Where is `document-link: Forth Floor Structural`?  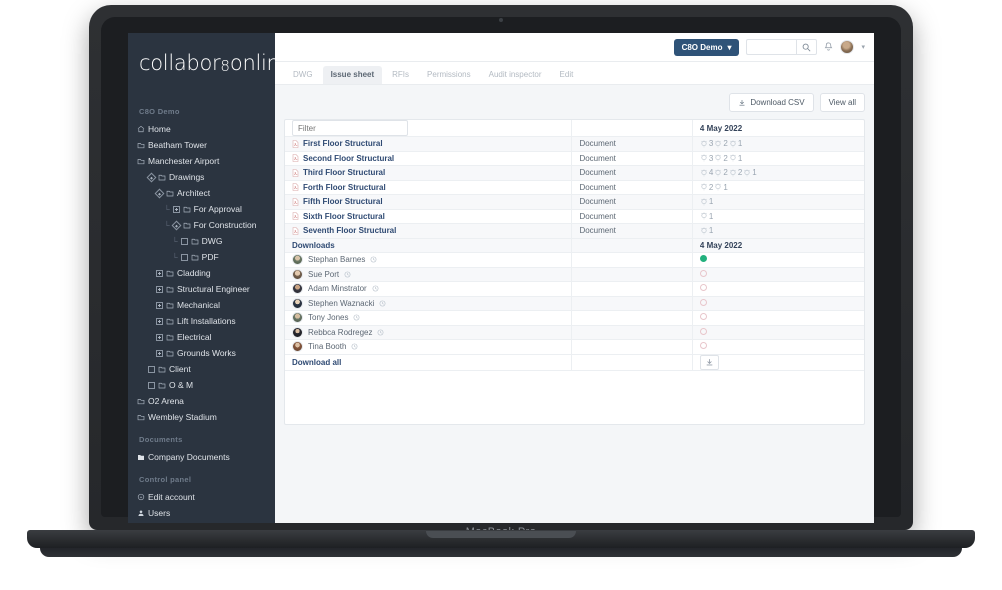 document-link: Forth Floor Structural is located at coordinates (428, 187).